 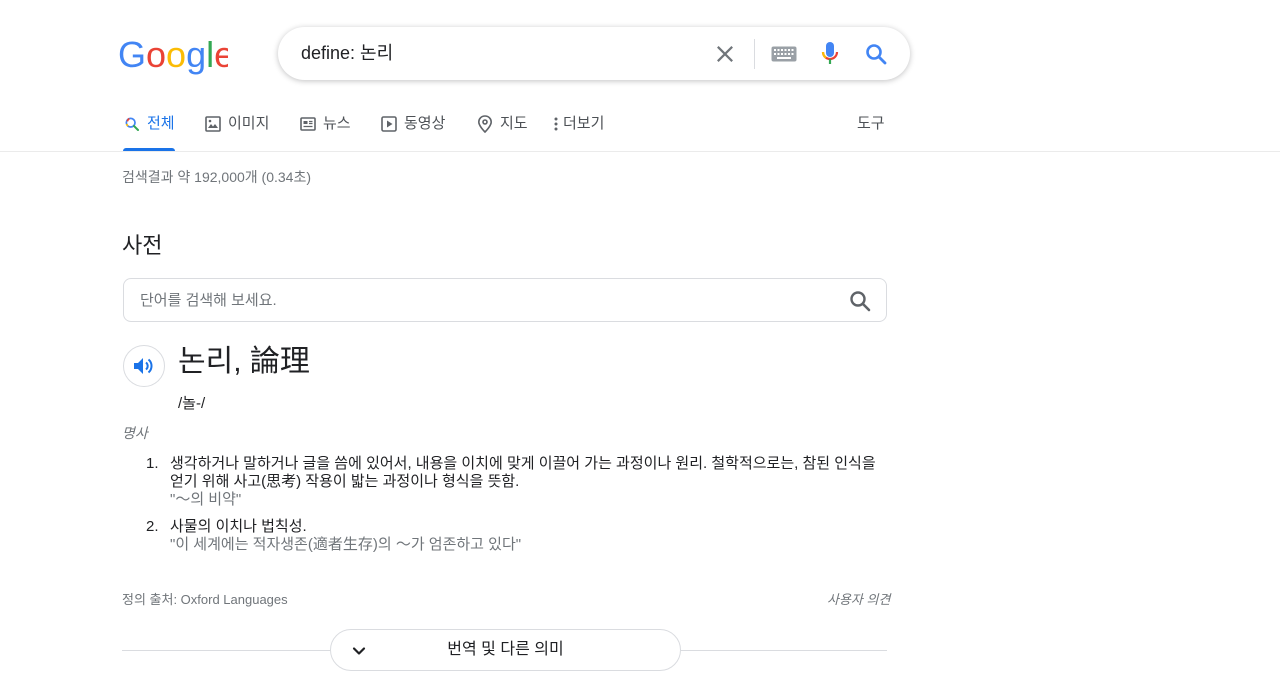 I want to click on tab-label: 전체, so click(x=161, y=123).